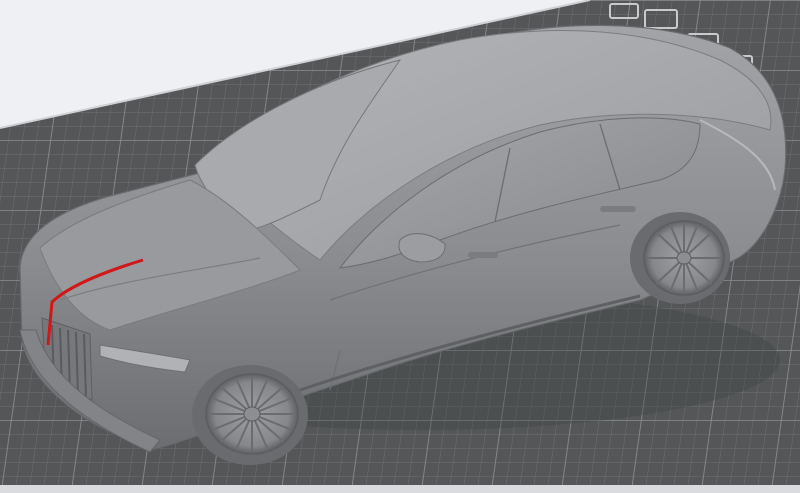  I want to click on plate-bottom-edge, so click(400, 489).